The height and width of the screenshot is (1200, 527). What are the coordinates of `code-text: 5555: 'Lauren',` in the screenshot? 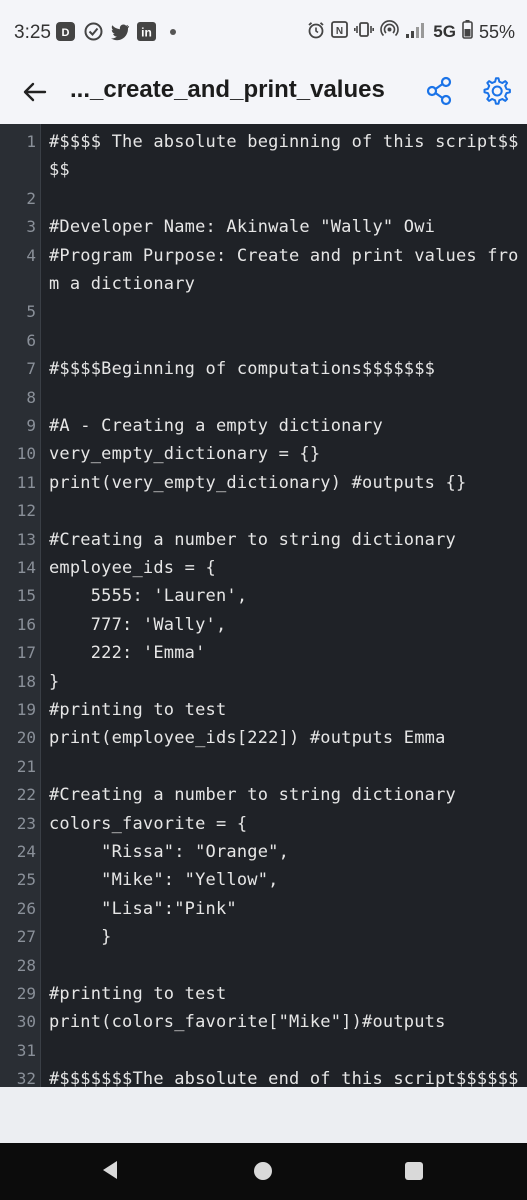 It's located at (148, 596).